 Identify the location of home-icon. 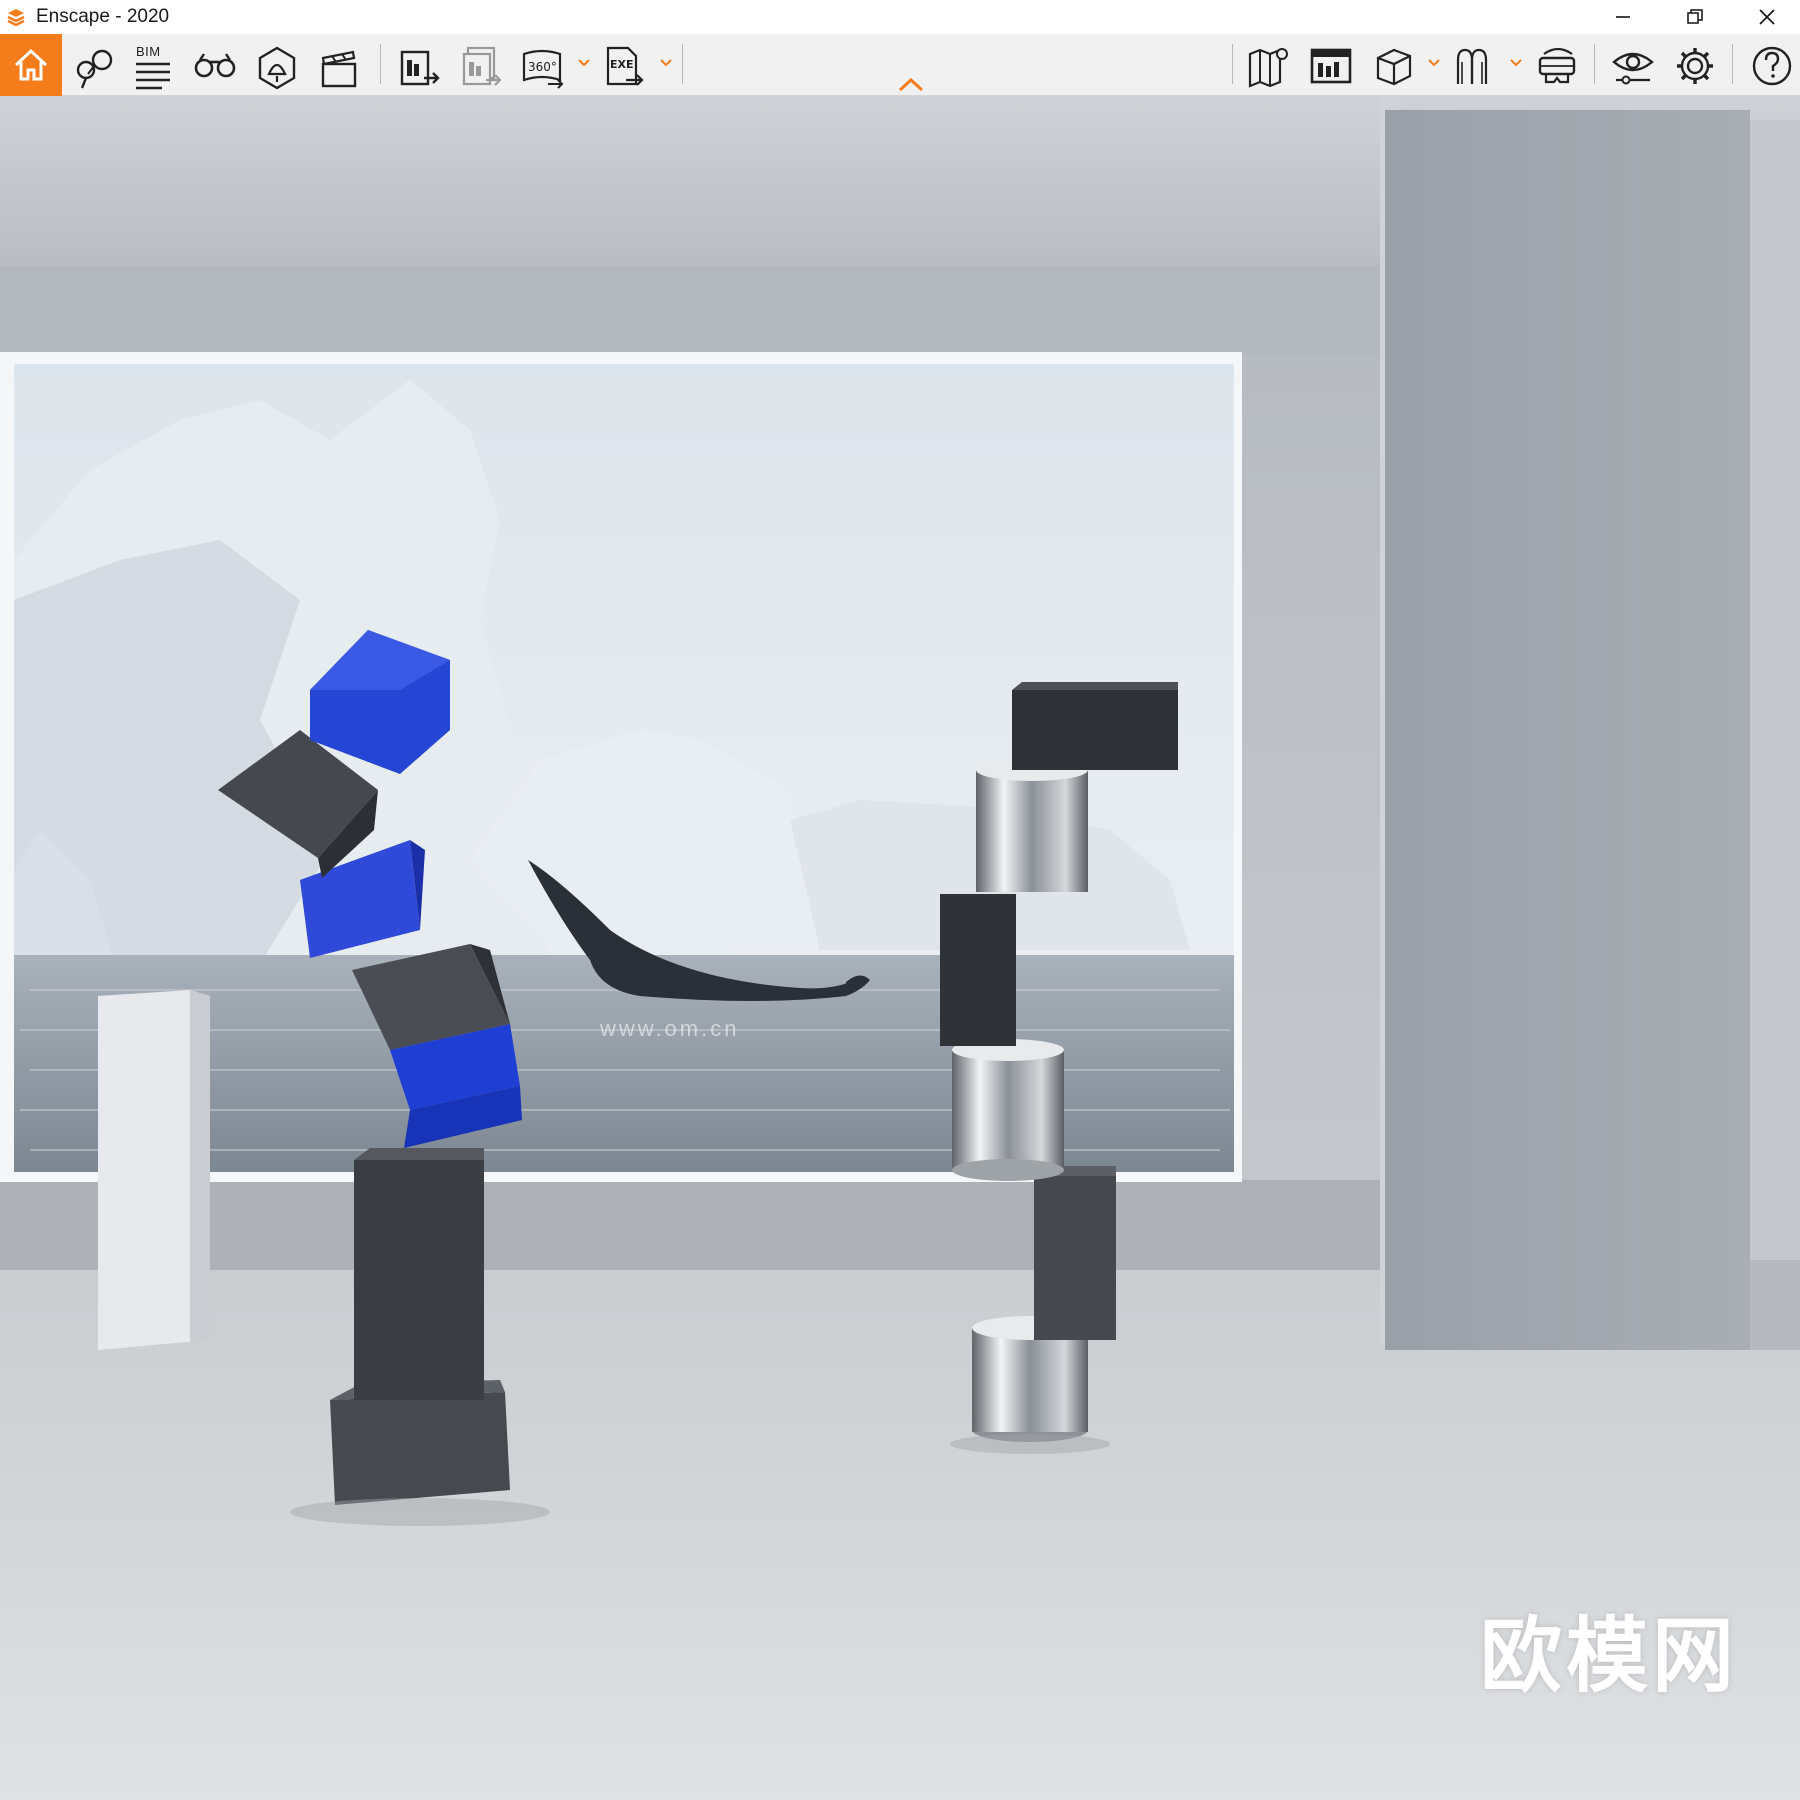
(31, 64).